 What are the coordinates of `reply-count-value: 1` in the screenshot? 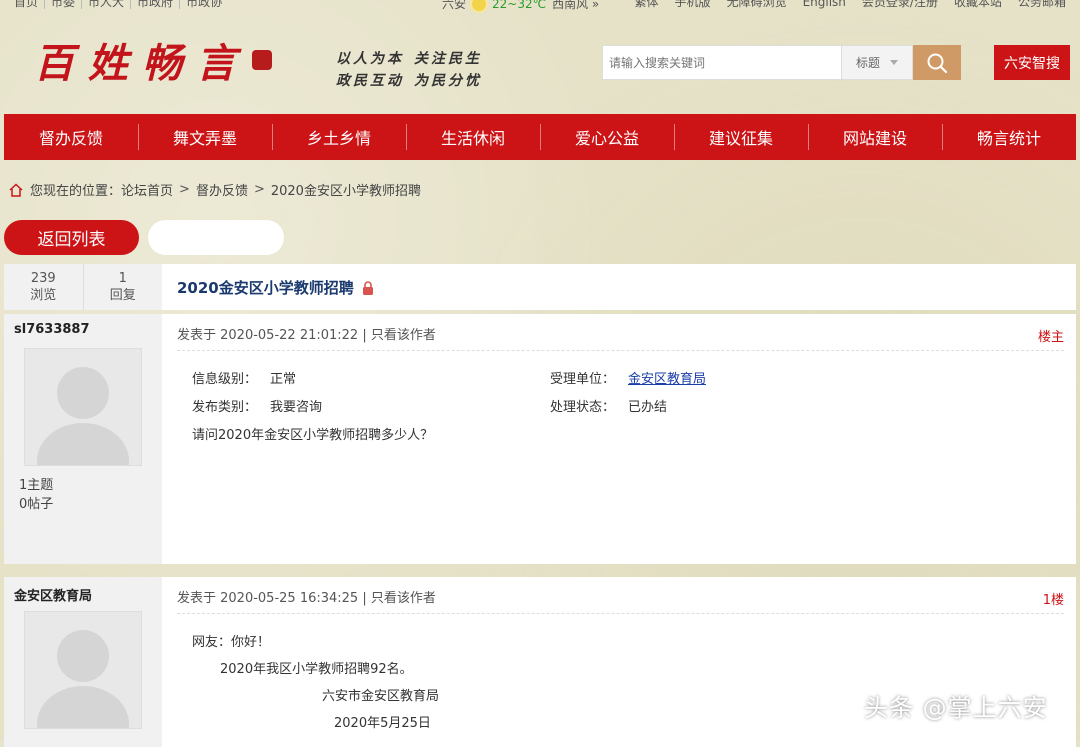 It's located at (122, 278).